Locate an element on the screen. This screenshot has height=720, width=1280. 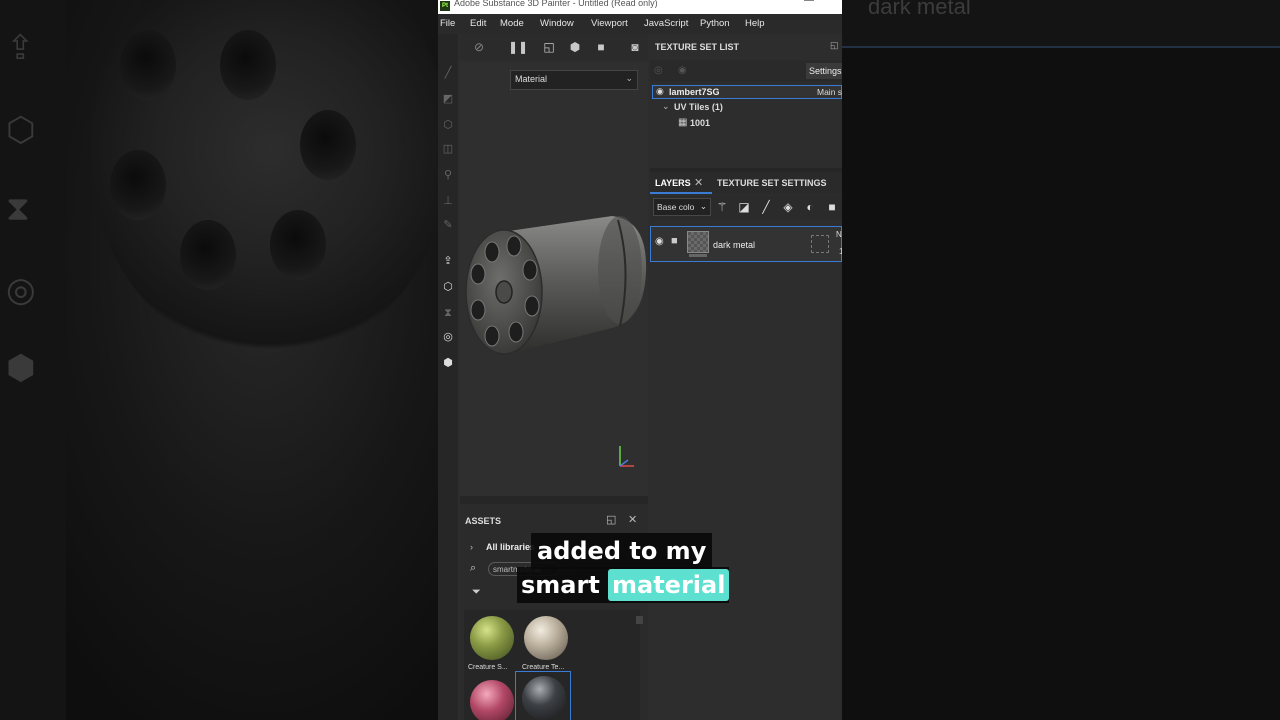
menu-help: Help is located at coordinates (755, 23).